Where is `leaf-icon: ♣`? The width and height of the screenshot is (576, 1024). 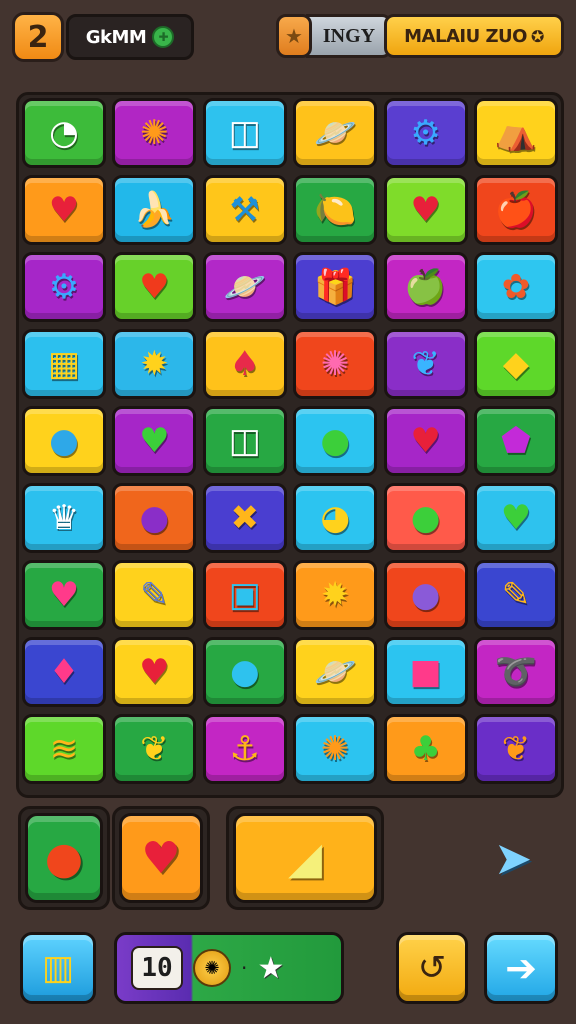 leaf-icon: ♣ is located at coordinates (425, 749).